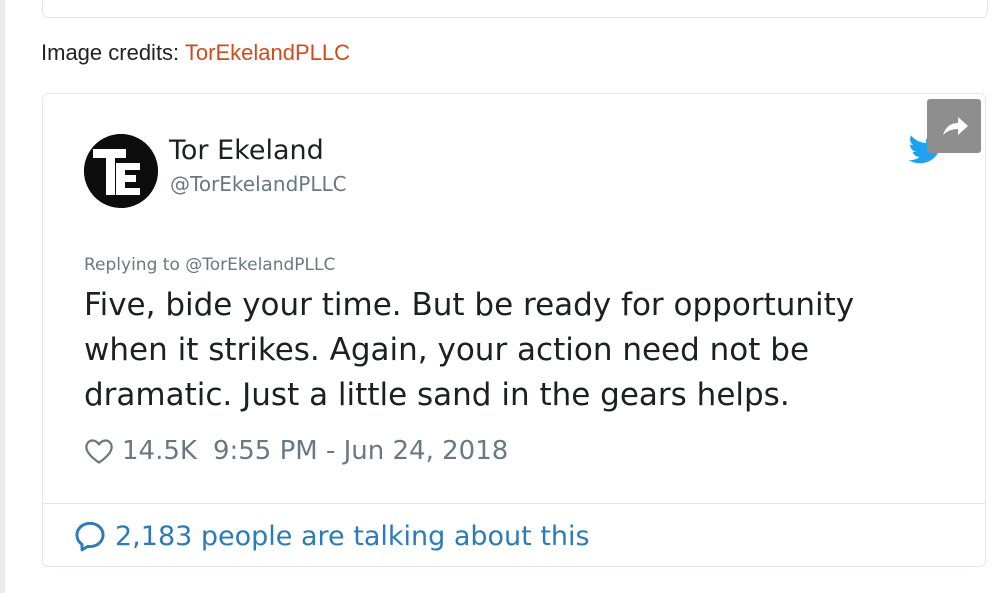 This screenshot has width=1000, height=593. I want to click on like-count: 14.5K, so click(159, 451).